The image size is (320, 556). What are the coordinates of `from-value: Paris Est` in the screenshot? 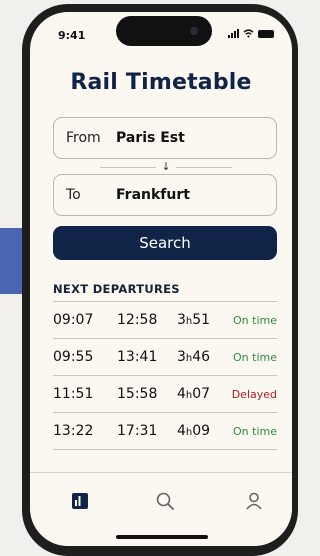 It's located at (150, 138).